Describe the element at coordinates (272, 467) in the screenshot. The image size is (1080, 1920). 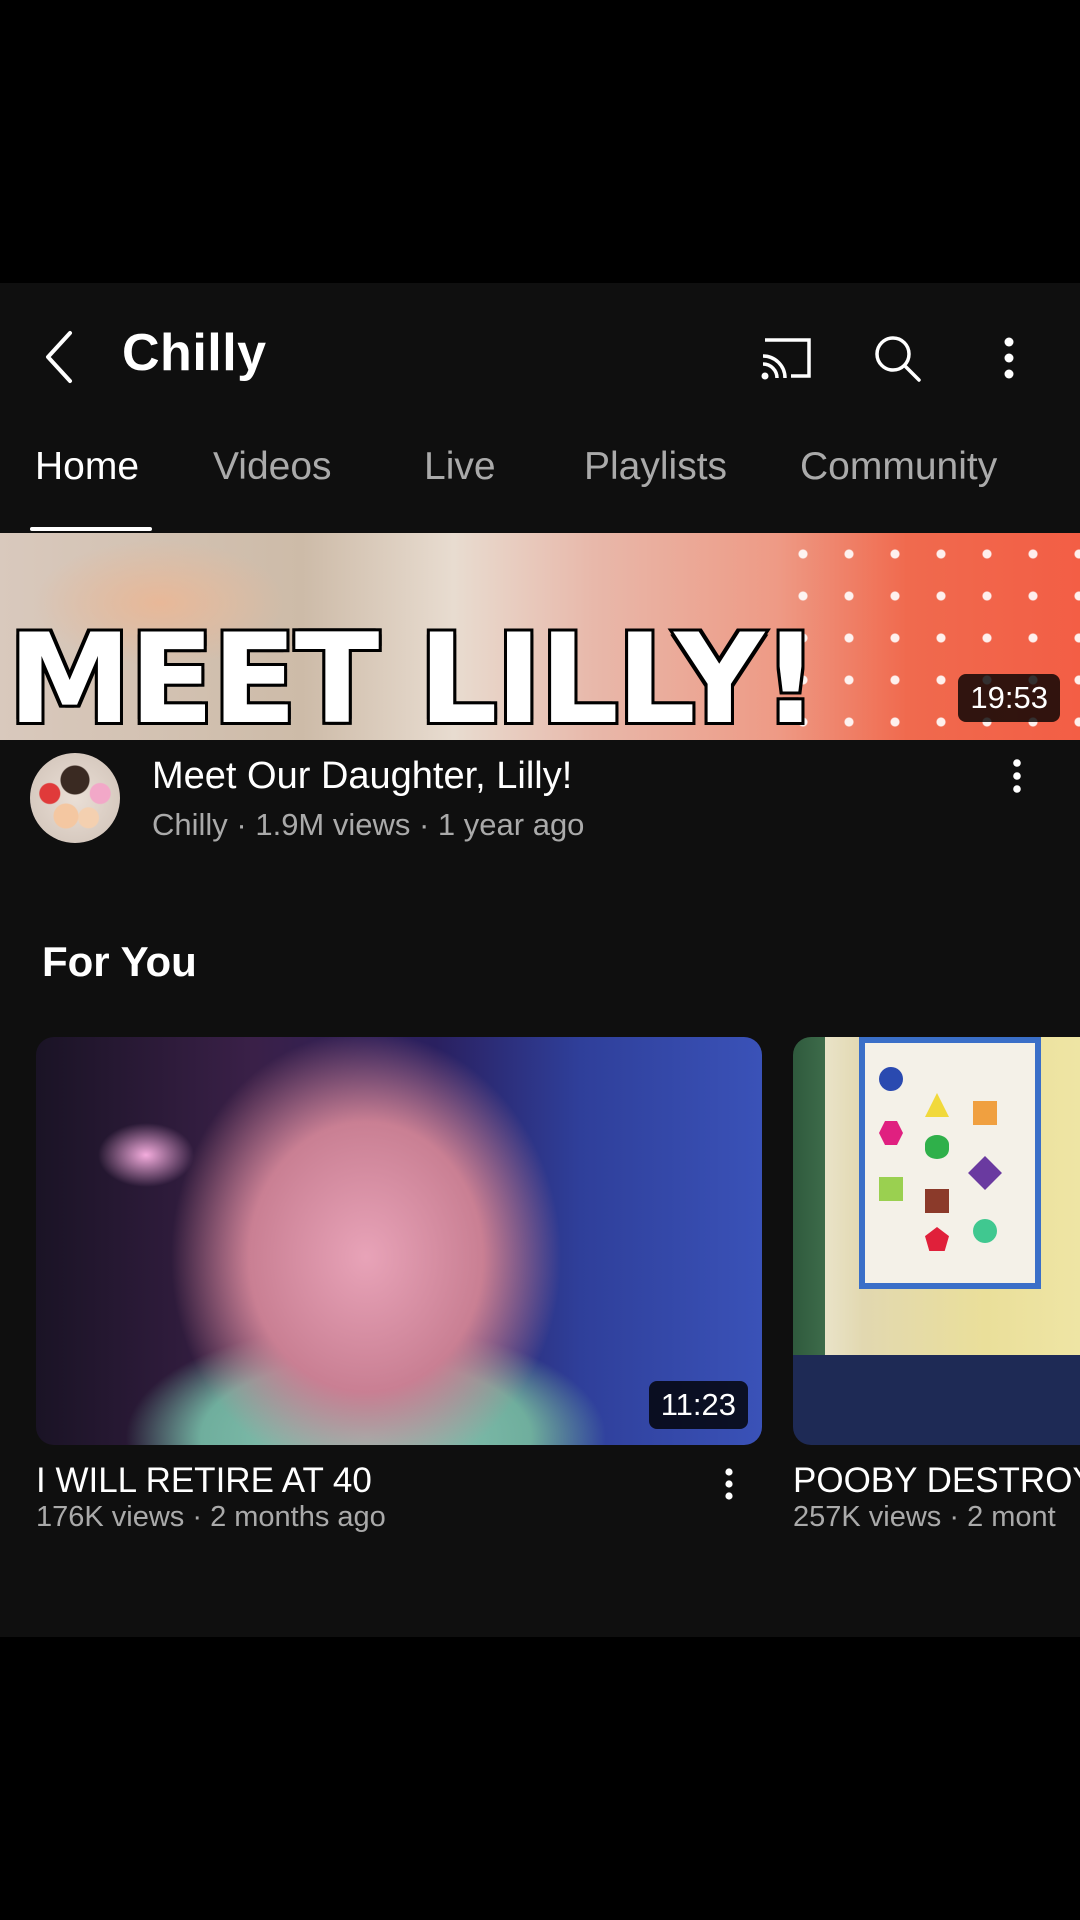
I see `tab-videos: Videos` at that location.